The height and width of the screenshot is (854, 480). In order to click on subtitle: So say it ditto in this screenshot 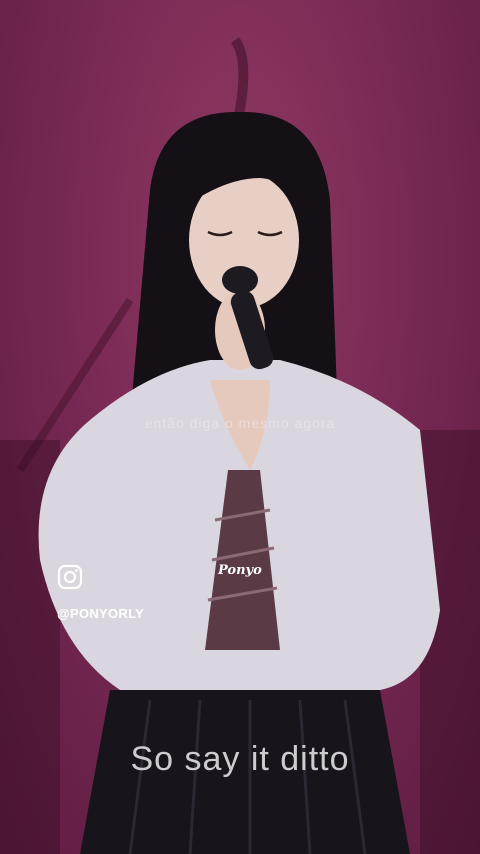, I will do `click(240, 759)`.